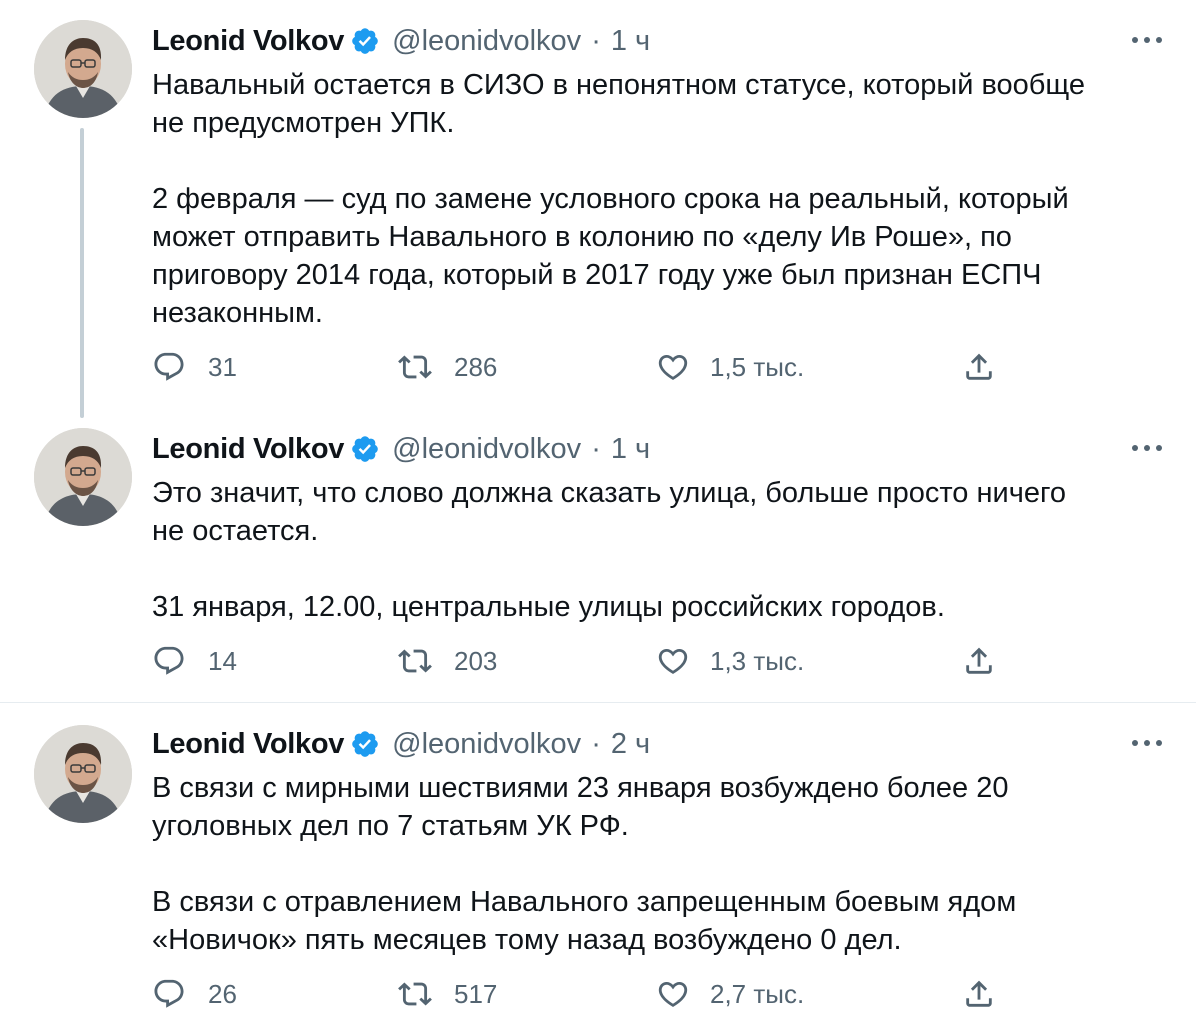  What do you see at coordinates (757, 660) in the screenshot?
I see `like-count: 1,3 тыс.` at bounding box center [757, 660].